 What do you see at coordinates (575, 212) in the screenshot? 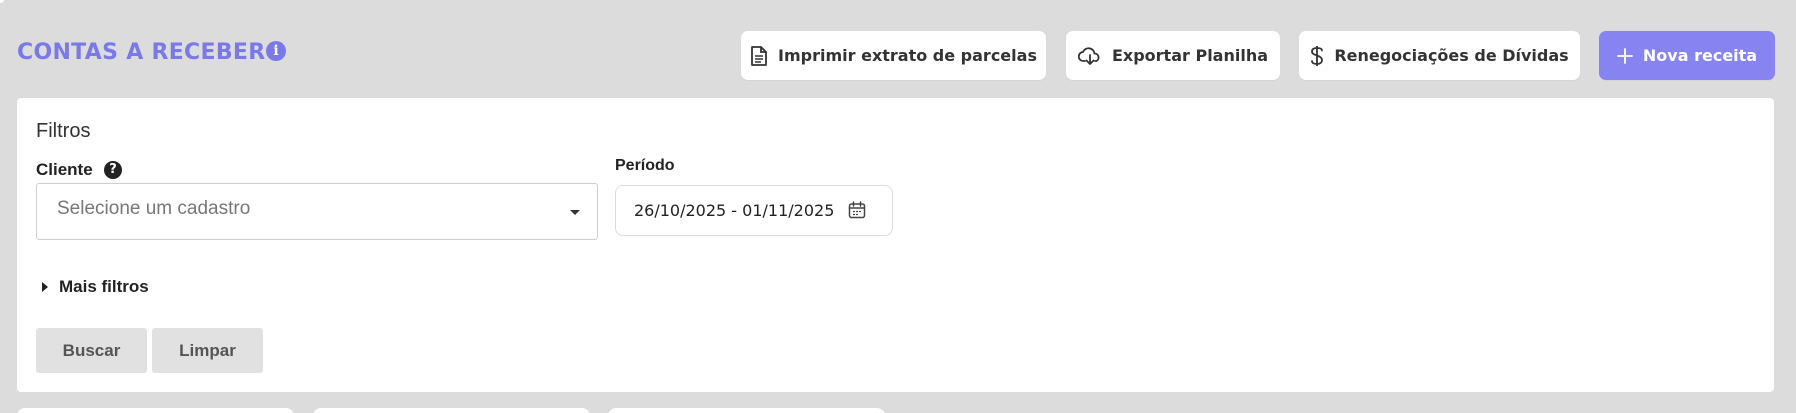
I see `chevron-down-icon` at bounding box center [575, 212].